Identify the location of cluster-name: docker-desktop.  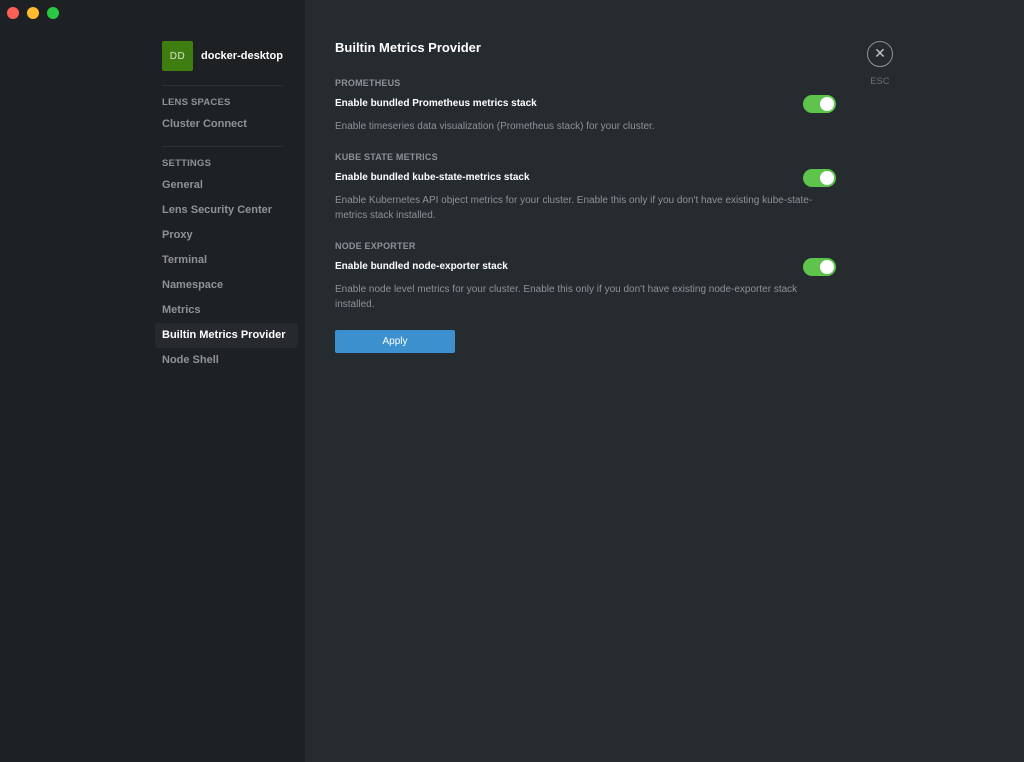
(242, 56).